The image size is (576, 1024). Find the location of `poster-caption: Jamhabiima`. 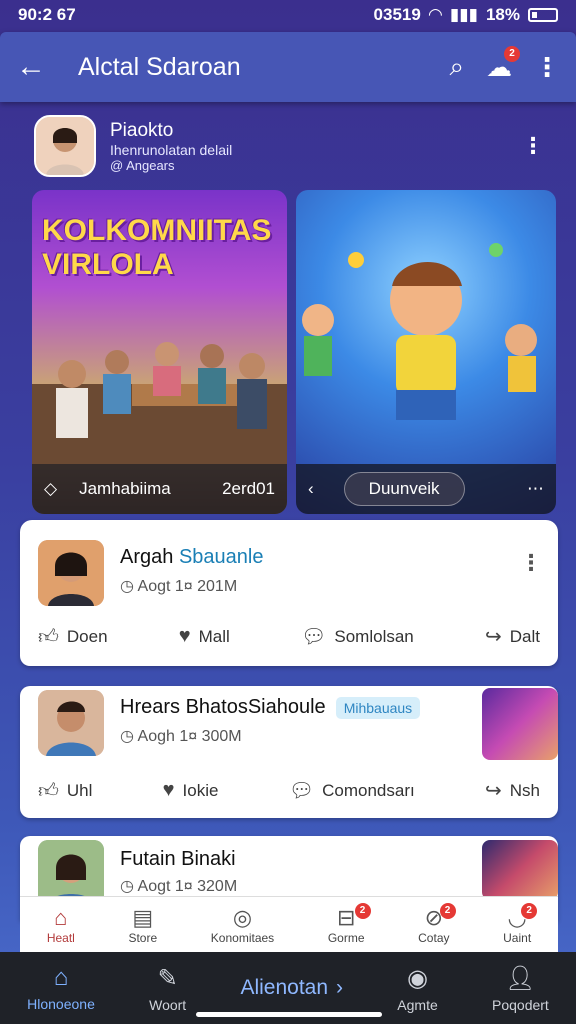

poster-caption: Jamhabiima is located at coordinates (125, 488).